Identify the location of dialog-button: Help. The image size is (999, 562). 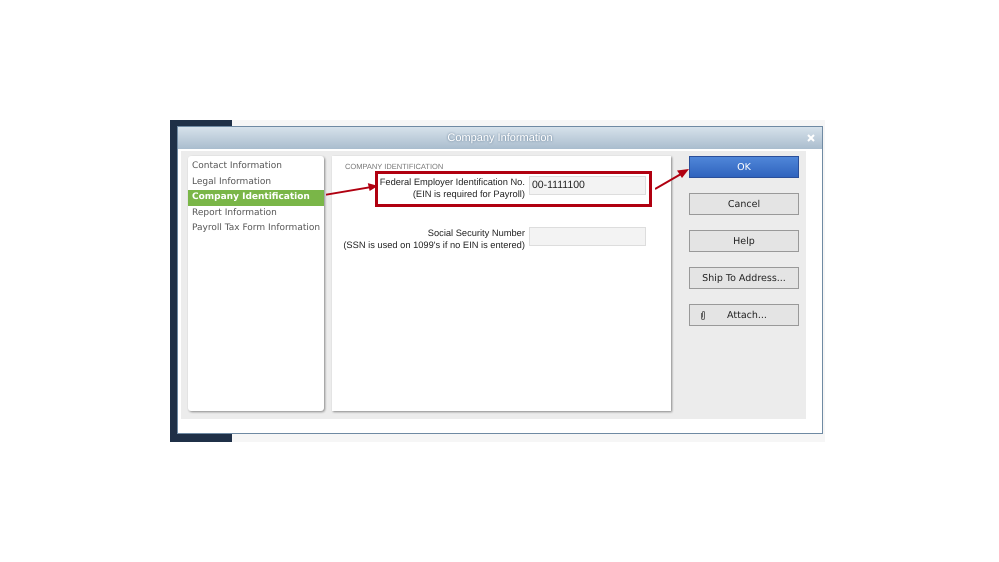
(744, 241).